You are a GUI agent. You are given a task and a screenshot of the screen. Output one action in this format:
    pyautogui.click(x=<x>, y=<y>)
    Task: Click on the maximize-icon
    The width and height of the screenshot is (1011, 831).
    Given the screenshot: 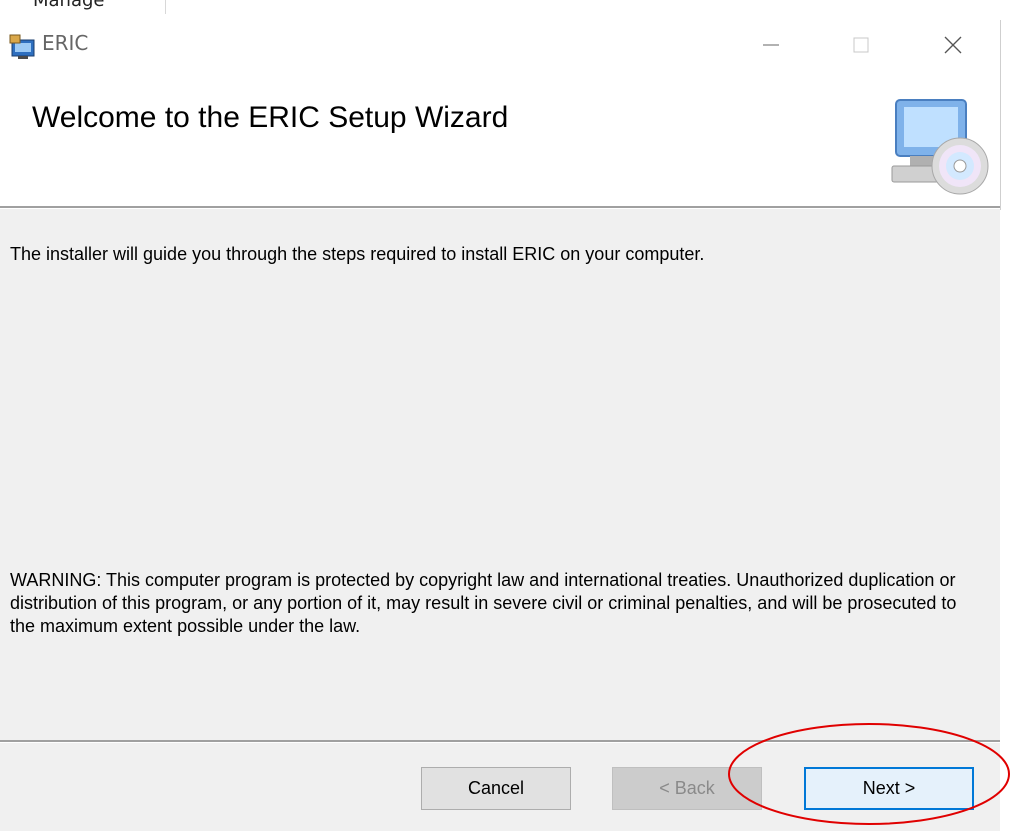 What is the action you would take?
    pyautogui.click(x=861, y=45)
    